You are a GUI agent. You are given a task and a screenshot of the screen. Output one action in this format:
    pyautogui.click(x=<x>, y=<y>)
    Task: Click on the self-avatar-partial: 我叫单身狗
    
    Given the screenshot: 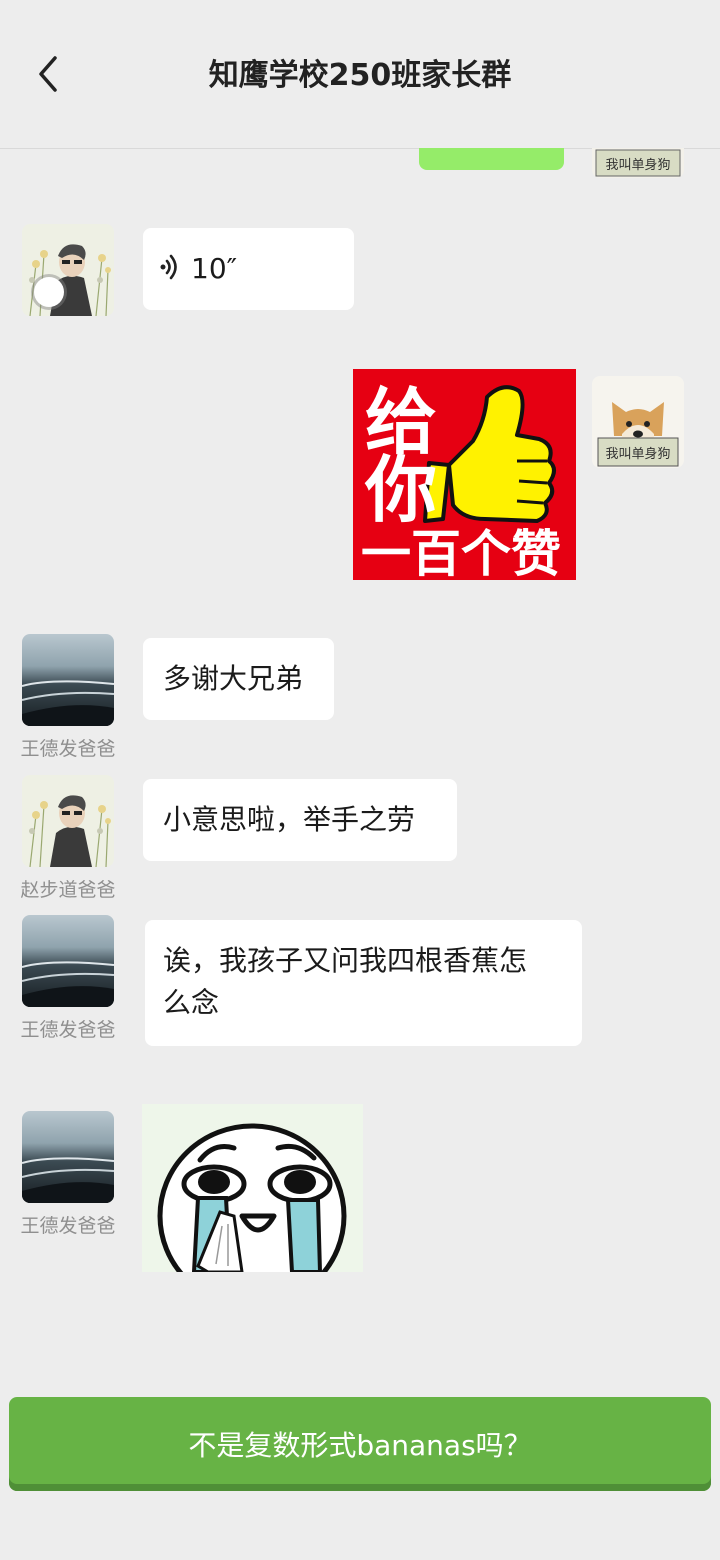 What is the action you would take?
    pyautogui.click(x=638, y=163)
    